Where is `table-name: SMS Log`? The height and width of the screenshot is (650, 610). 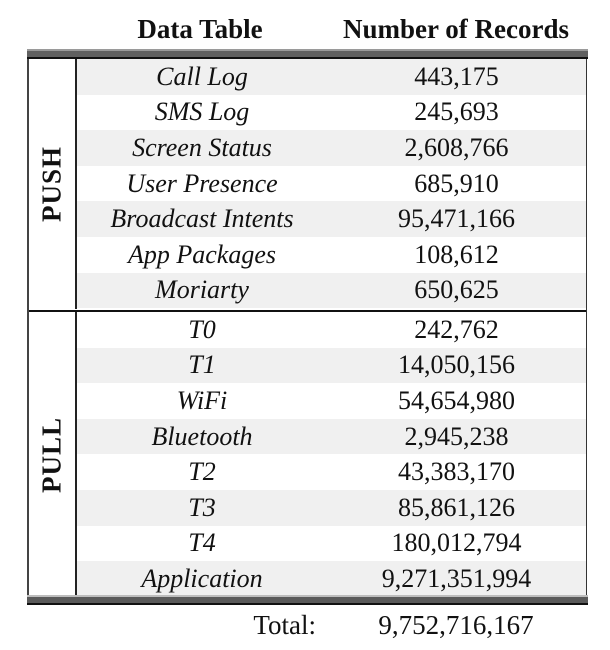 table-name: SMS Log is located at coordinates (202, 112).